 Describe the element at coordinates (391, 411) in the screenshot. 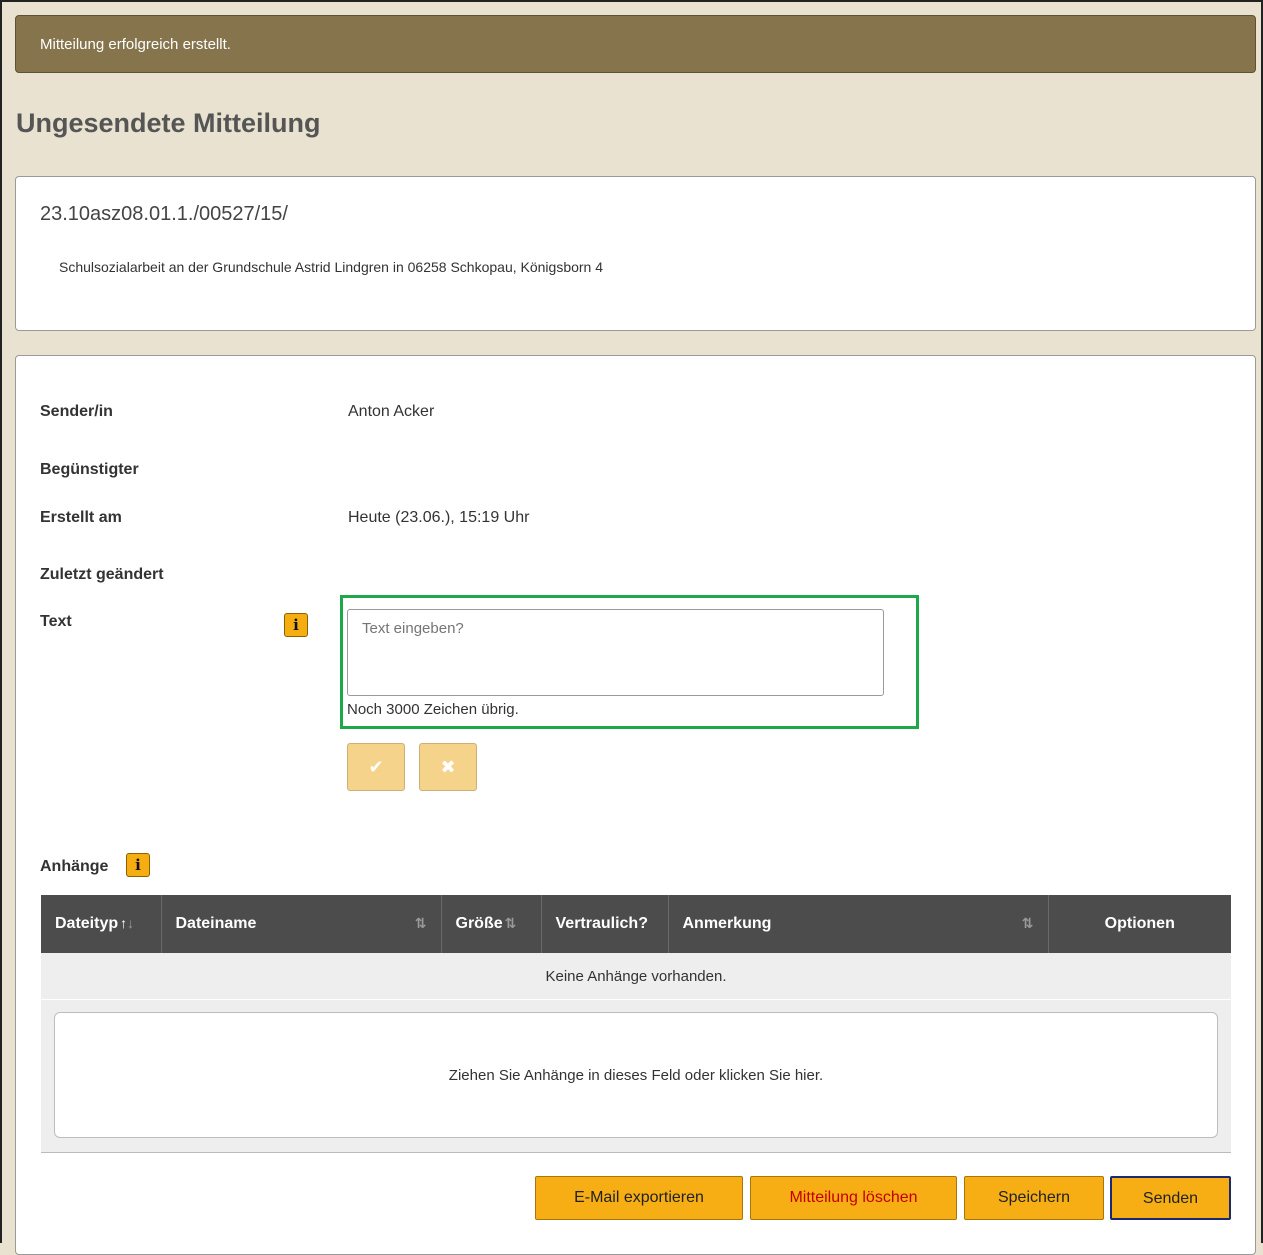

I see `sender-value: Anton Acker` at that location.